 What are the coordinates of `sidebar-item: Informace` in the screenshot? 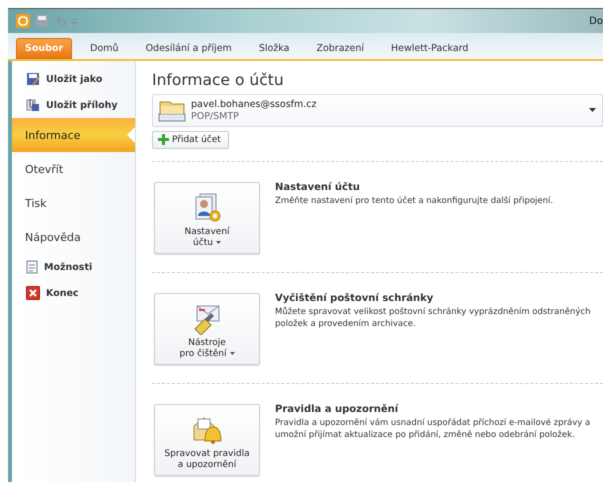 It's located at (73, 135).